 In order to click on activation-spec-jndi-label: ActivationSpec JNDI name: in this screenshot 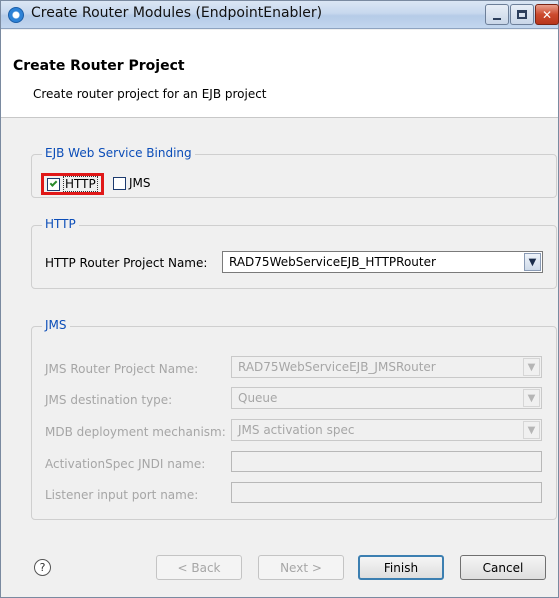, I will do `click(125, 464)`.